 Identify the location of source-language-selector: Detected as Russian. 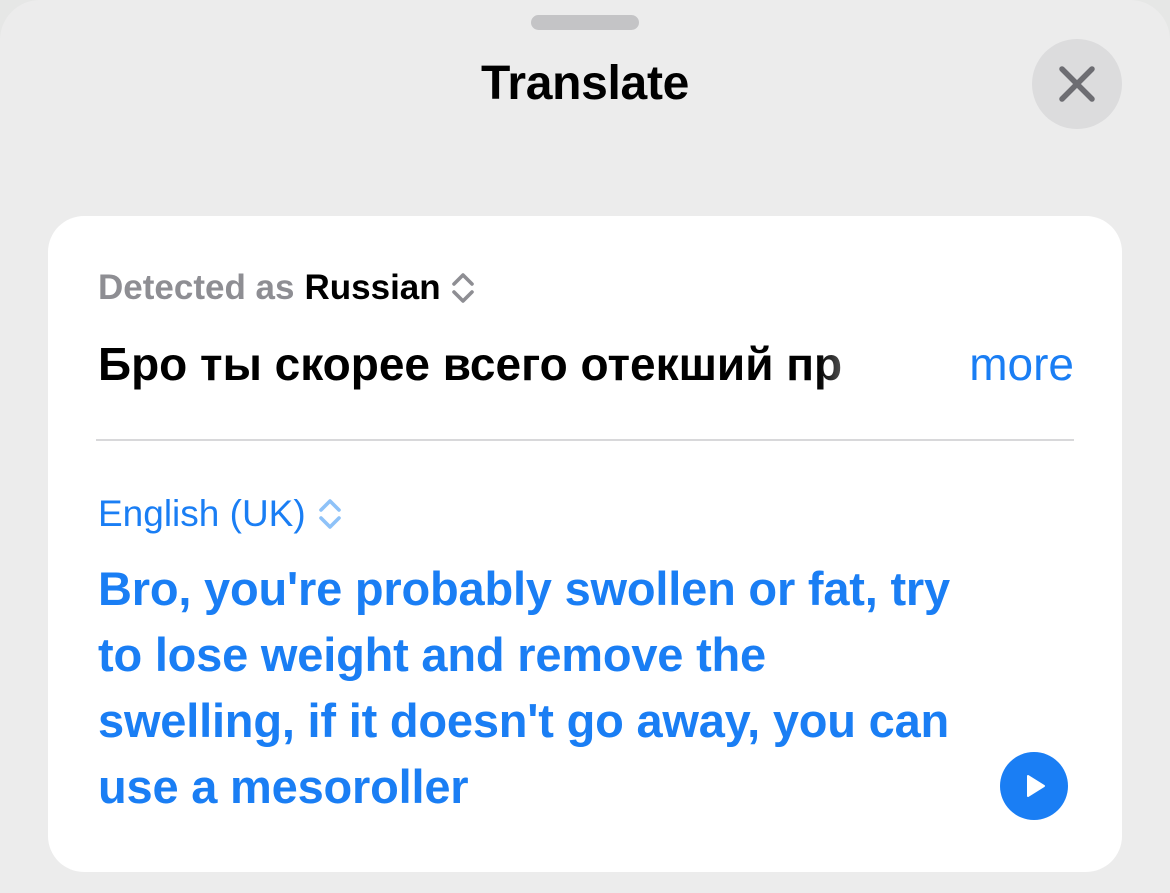
(286, 288).